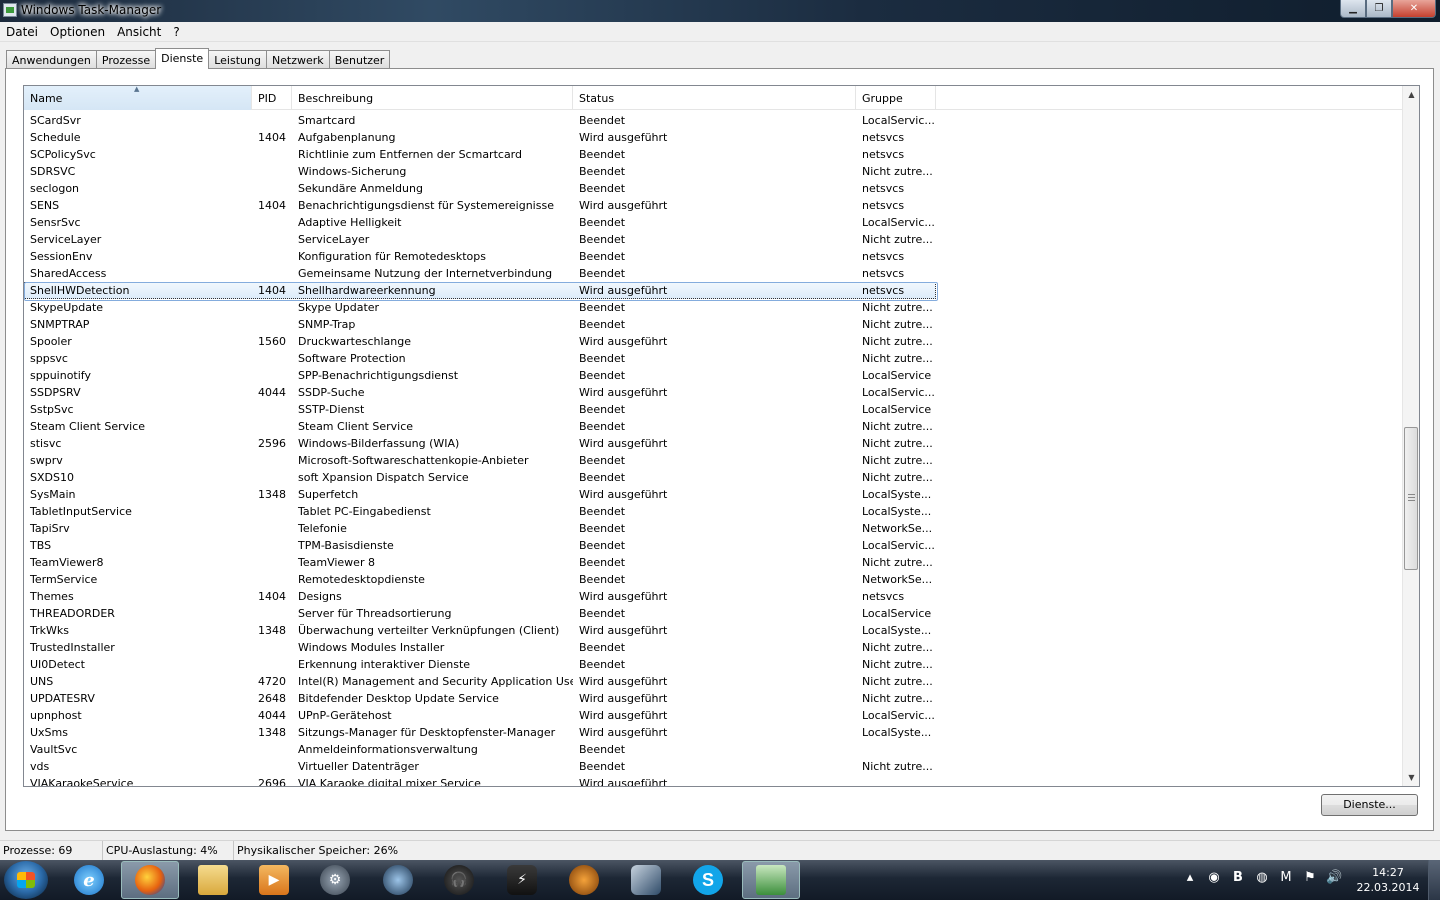 The image size is (1440, 900). What do you see at coordinates (1353, 9) in the screenshot?
I see `minimize-button: ▁` at bounding box center [1353, 9].